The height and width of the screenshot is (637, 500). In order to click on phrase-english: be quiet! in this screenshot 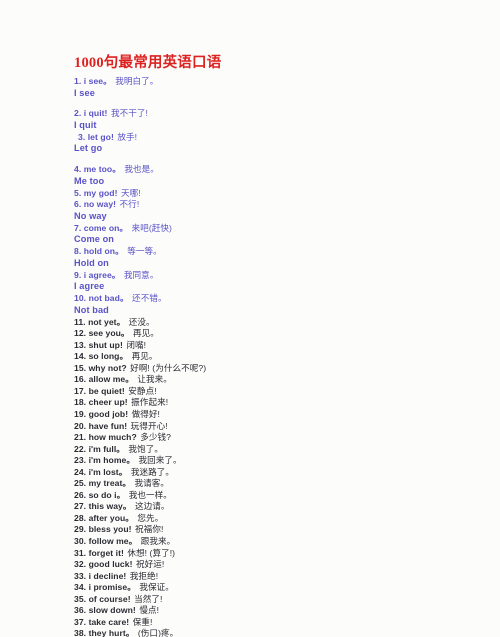, I will do `click(106, 390)`.